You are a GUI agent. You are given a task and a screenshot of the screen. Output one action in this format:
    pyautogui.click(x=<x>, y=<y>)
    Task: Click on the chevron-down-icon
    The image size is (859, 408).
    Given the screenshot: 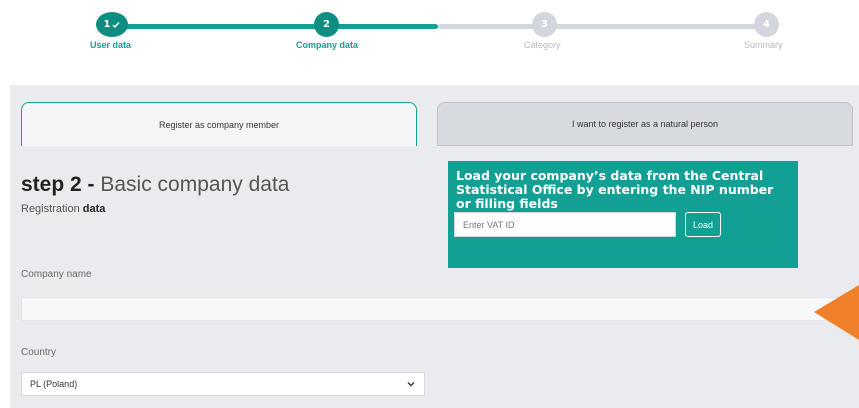 What is the action you would take?
    pyautogui.click(x=411, y=384)
    